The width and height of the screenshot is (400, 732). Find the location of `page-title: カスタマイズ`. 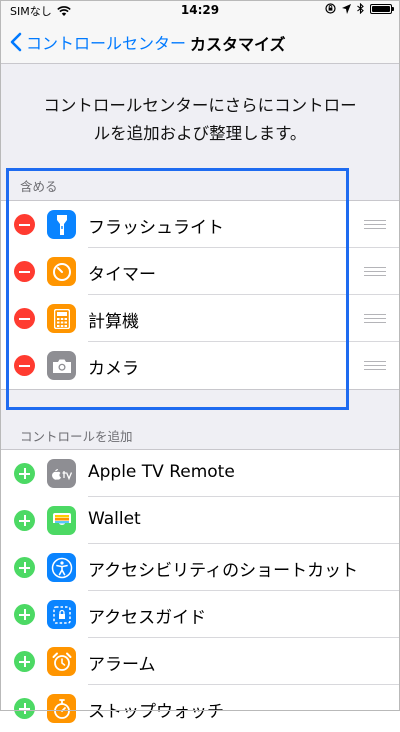

page-title: カスタマイズ is located at coordinates (238, 44).